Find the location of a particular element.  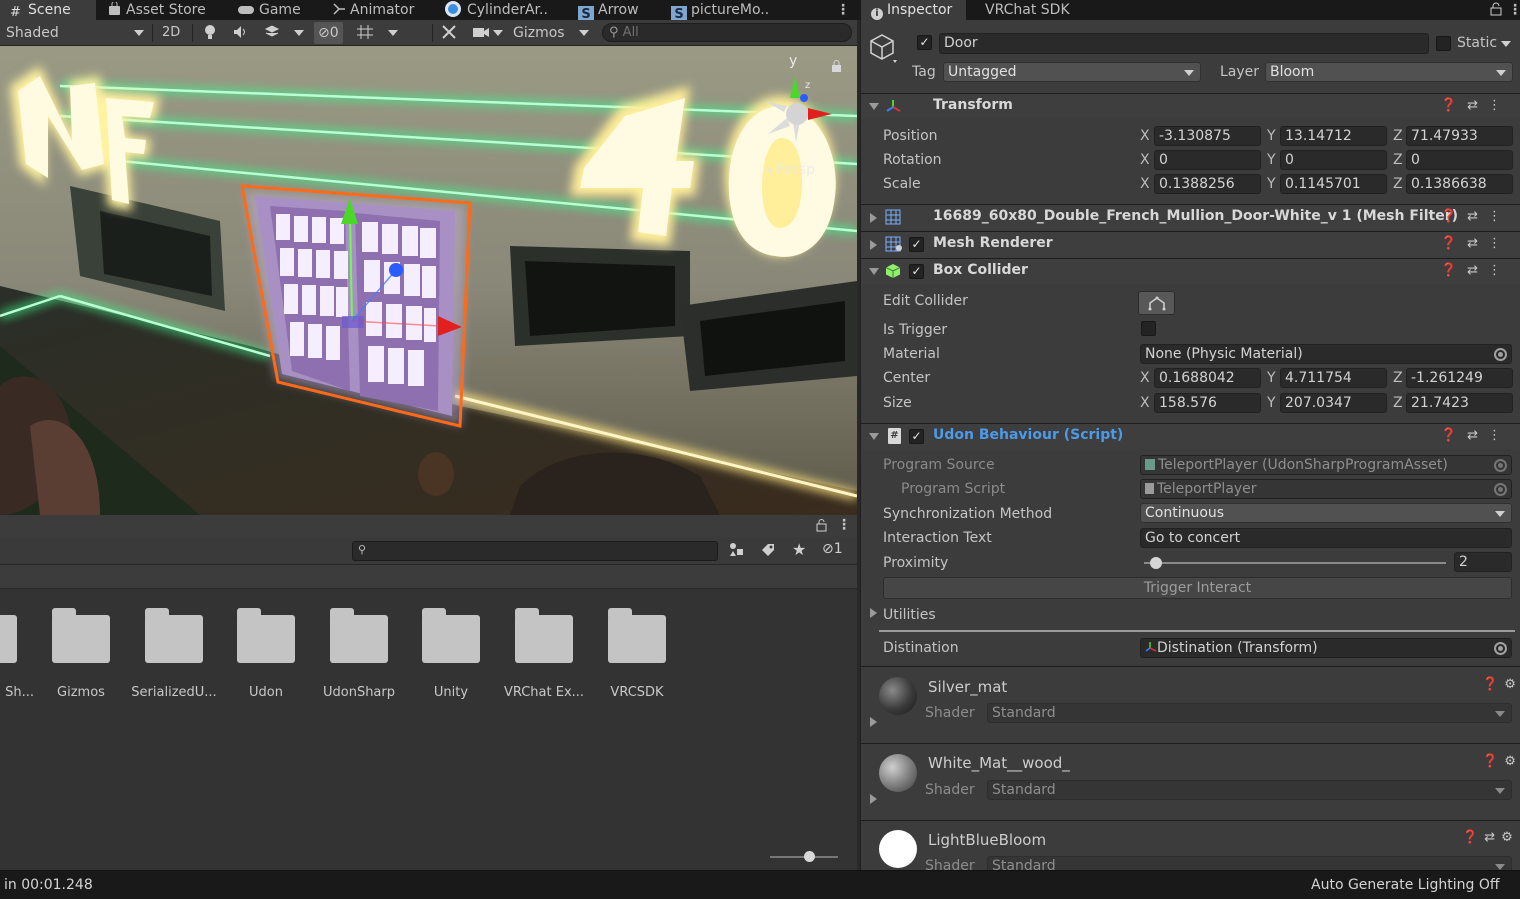

inspector-more-menu-icon: ⋮ is located at coordinates (1514, 10).